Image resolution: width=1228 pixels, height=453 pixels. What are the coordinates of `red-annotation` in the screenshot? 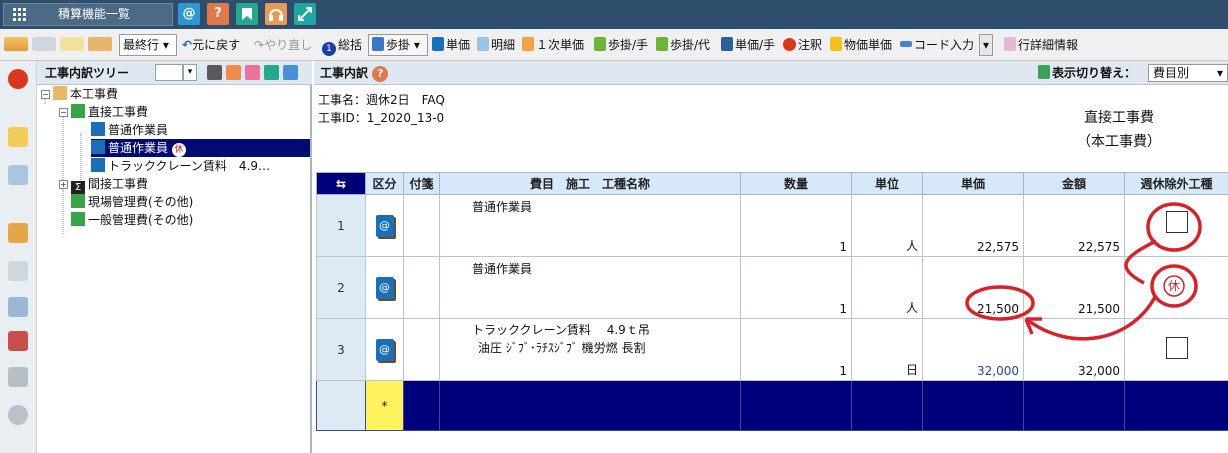 It's located at (1083, 271).